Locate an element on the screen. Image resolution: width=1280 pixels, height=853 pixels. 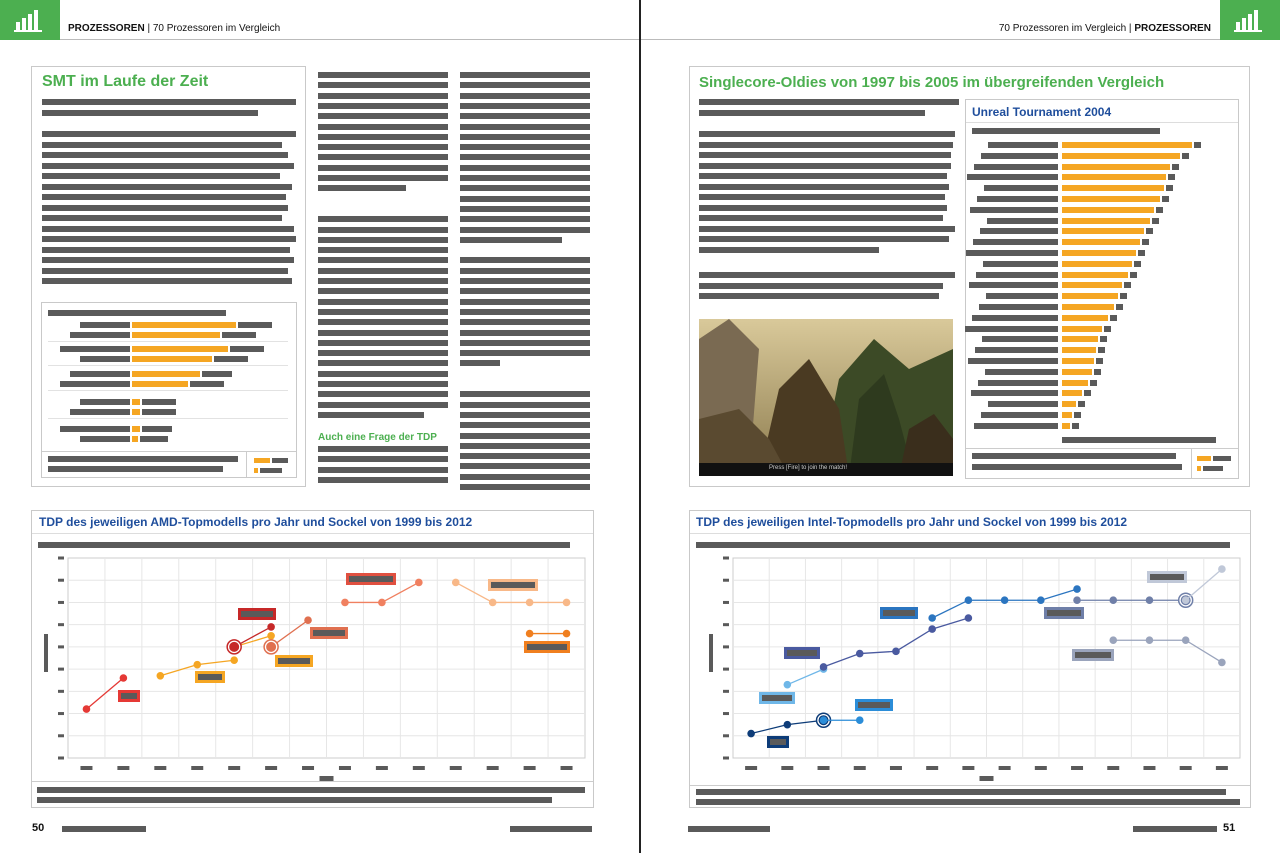
intel-line-plot is located at coordinates (975, 668).